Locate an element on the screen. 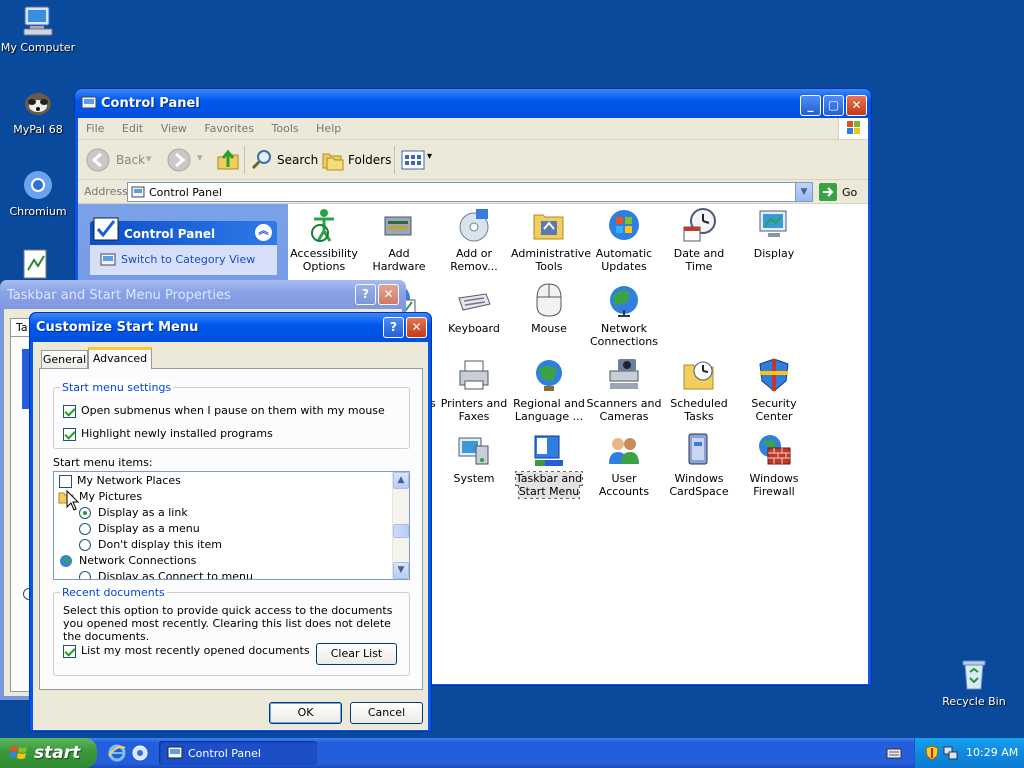  cp-item-network-connections: Network Connections is located at coordinates (624, 315).